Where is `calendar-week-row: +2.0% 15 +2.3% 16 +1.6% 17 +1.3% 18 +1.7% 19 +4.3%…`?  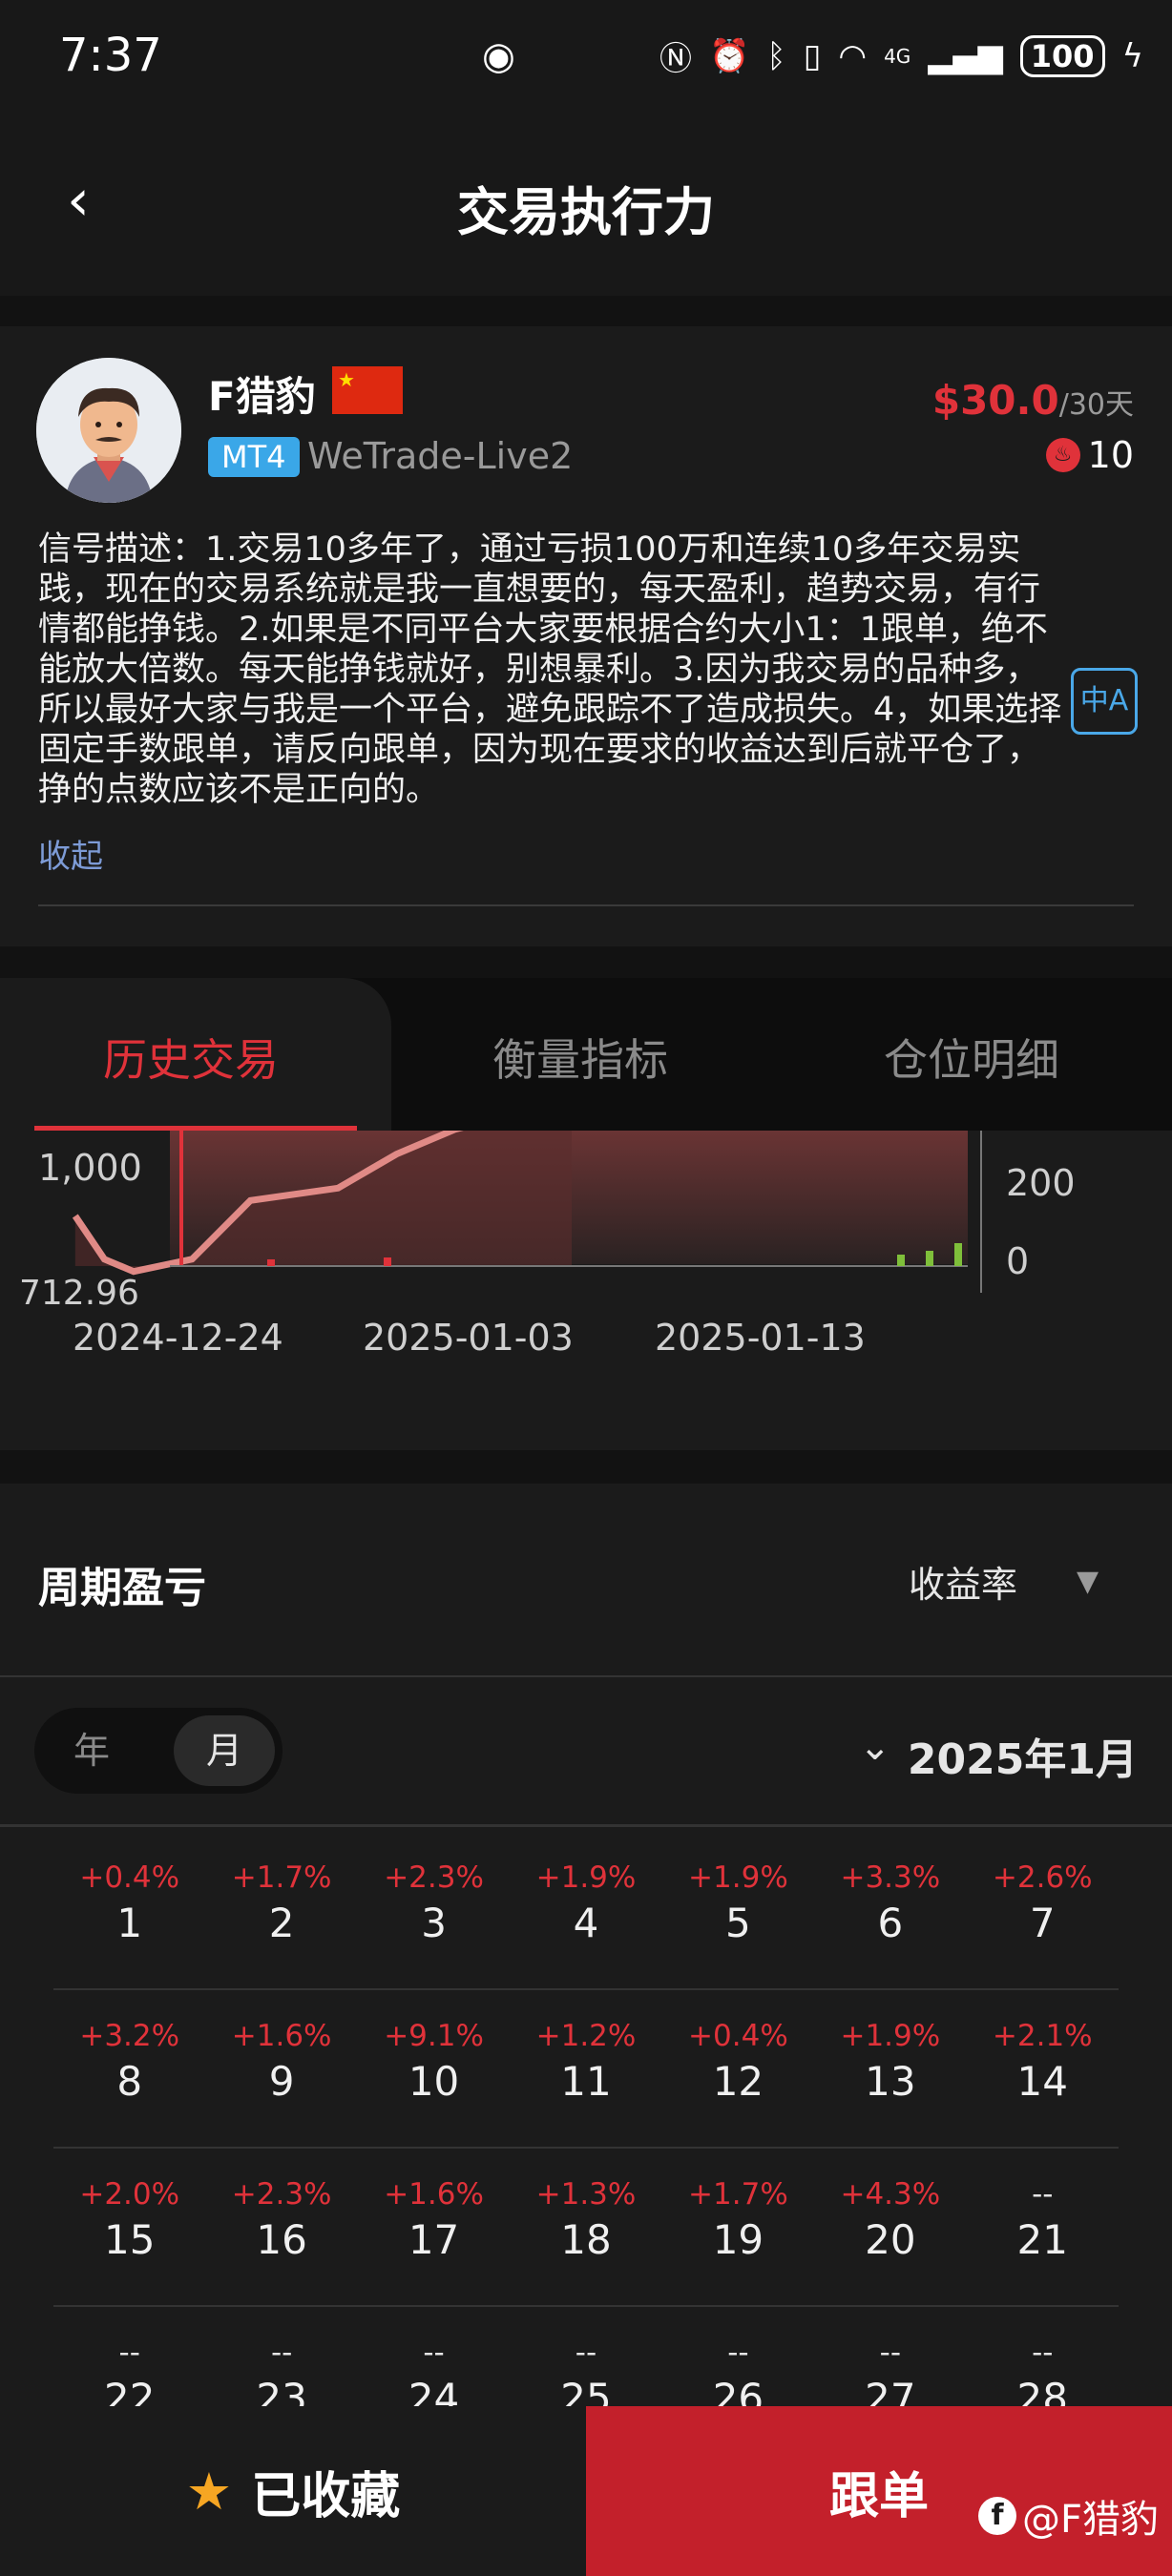
calendar-week-row: +2.0% 15 +2.3% 16 +1.6% 17 +1.3% 18 +1.7% 19 +4.3%… is located at coordinates (586, 2228).